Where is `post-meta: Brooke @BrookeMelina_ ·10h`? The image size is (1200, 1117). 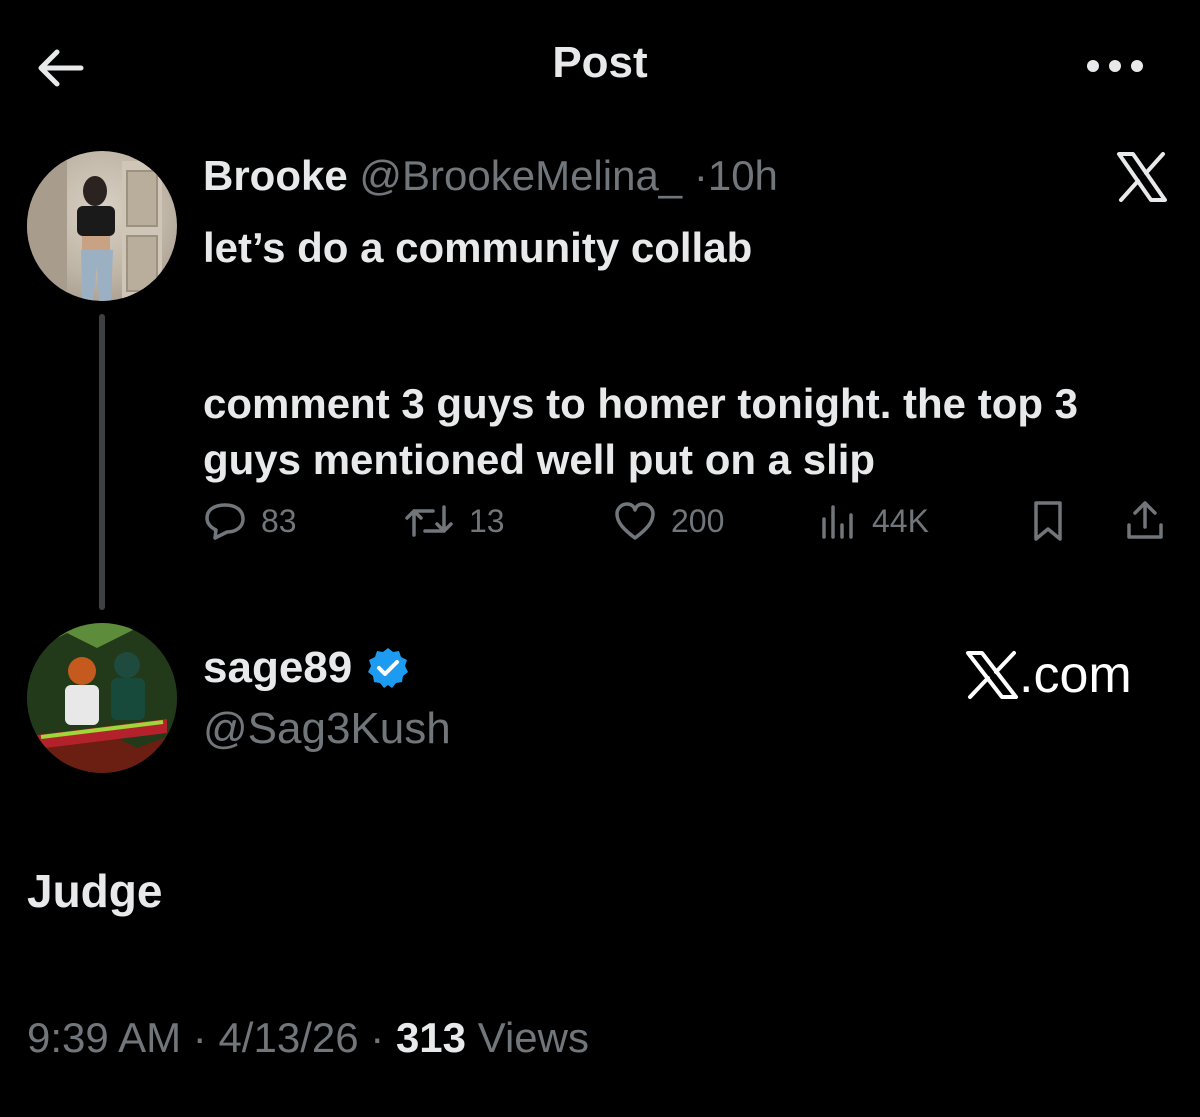
post-meta: Brooke @BrookeMelina_ ·10h is located at coordinates (490, 176).